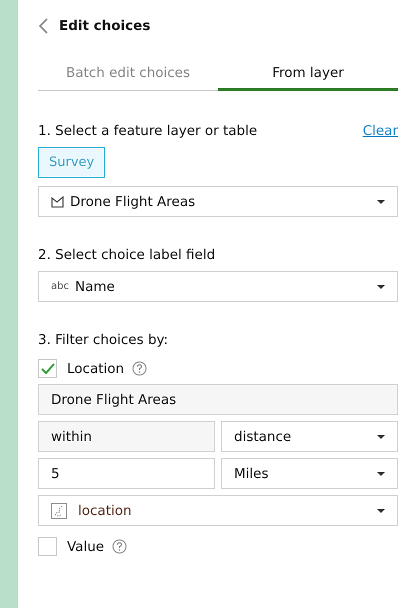  What do you see at coordinates (218, 286) in the screenshot?
I see `label-field-select: abc Name` at bounding box center [218, 286].